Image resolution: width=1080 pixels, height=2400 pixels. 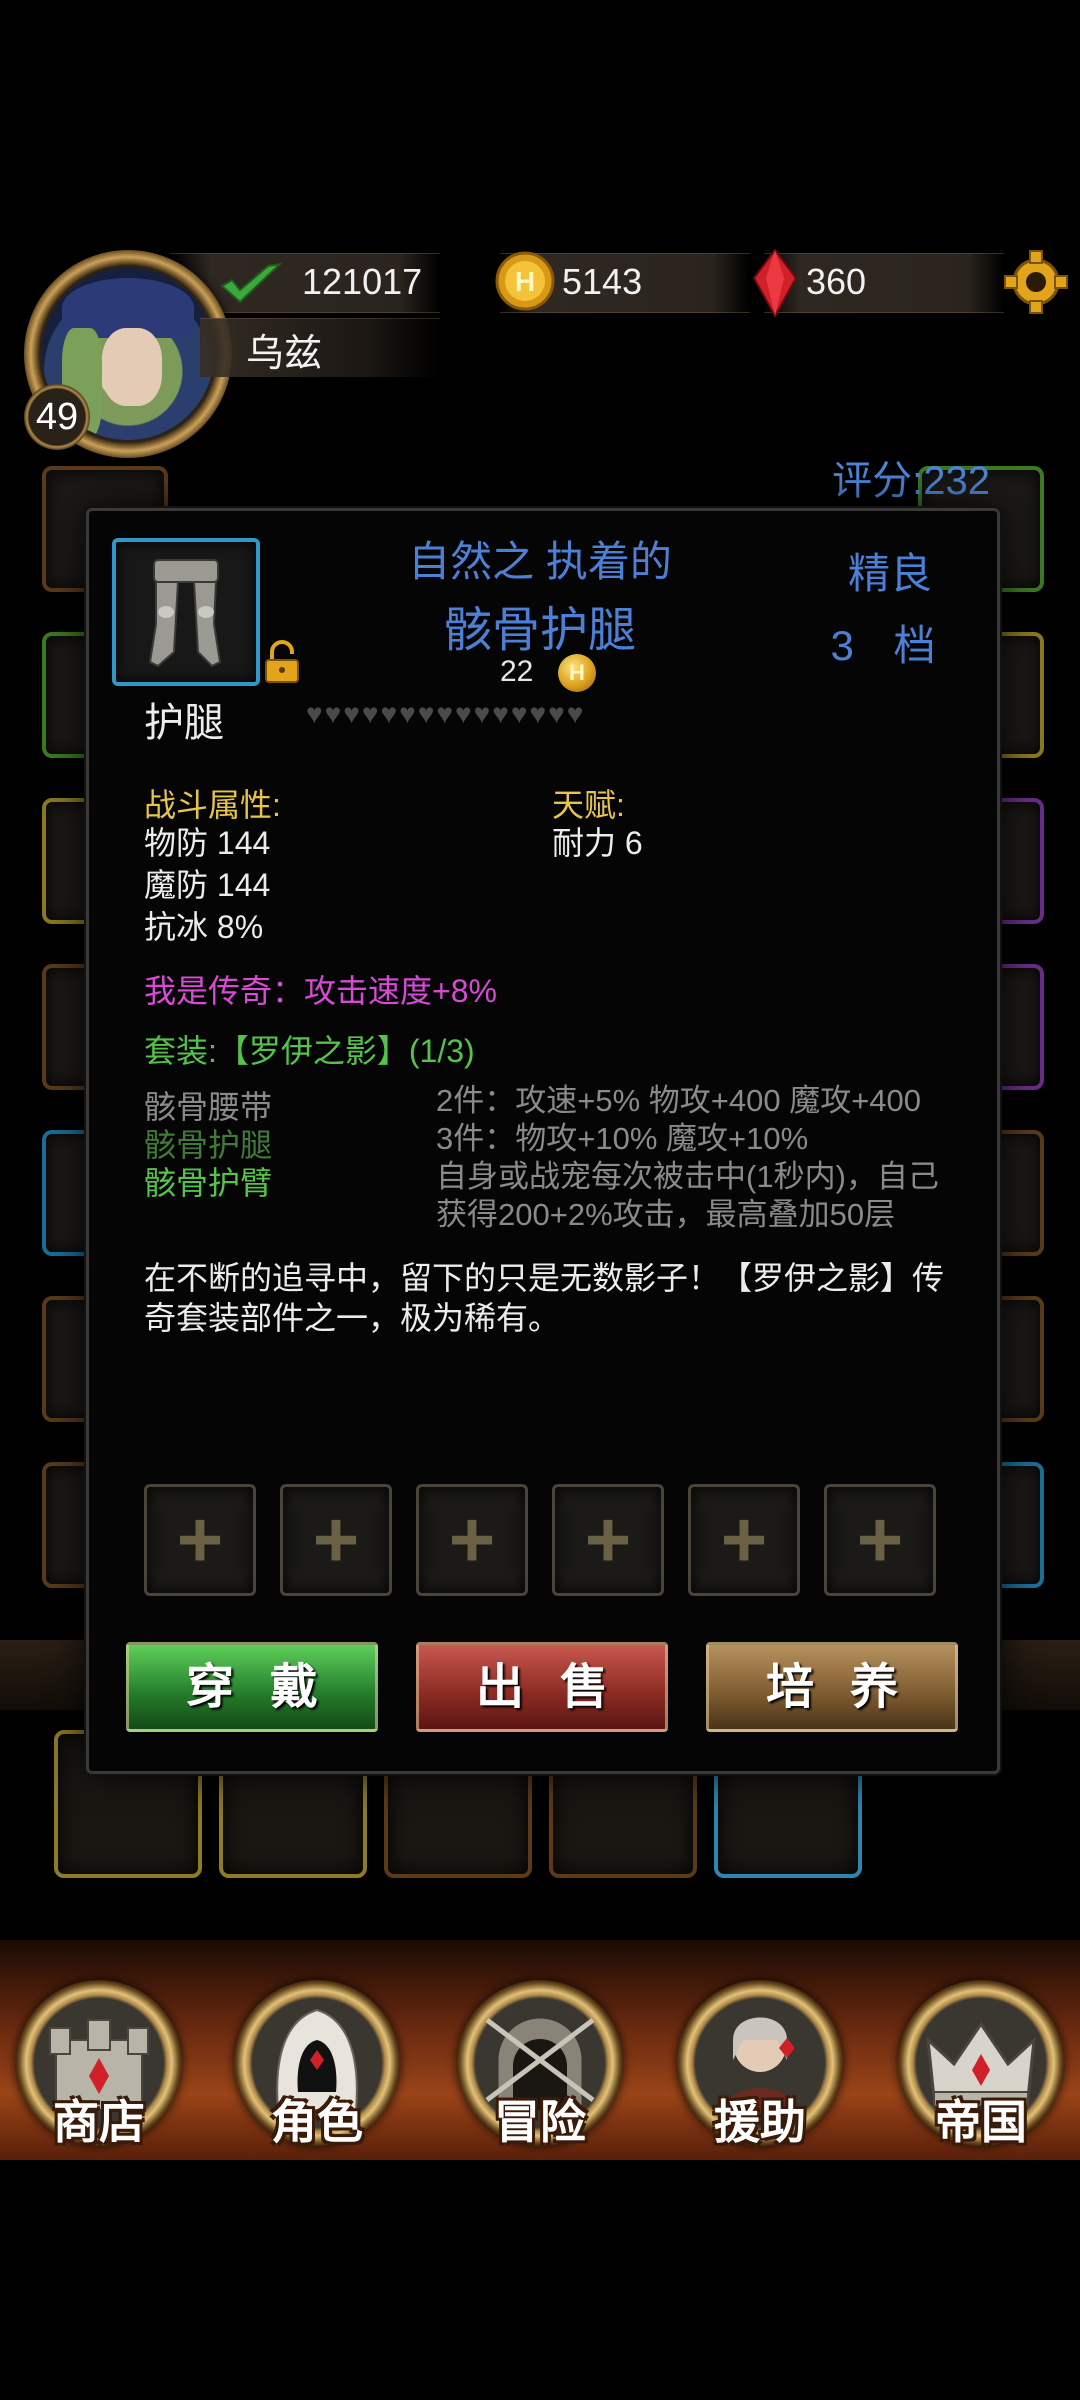 I want to click on score-label: 评分:232, so click(x=911, y=481).